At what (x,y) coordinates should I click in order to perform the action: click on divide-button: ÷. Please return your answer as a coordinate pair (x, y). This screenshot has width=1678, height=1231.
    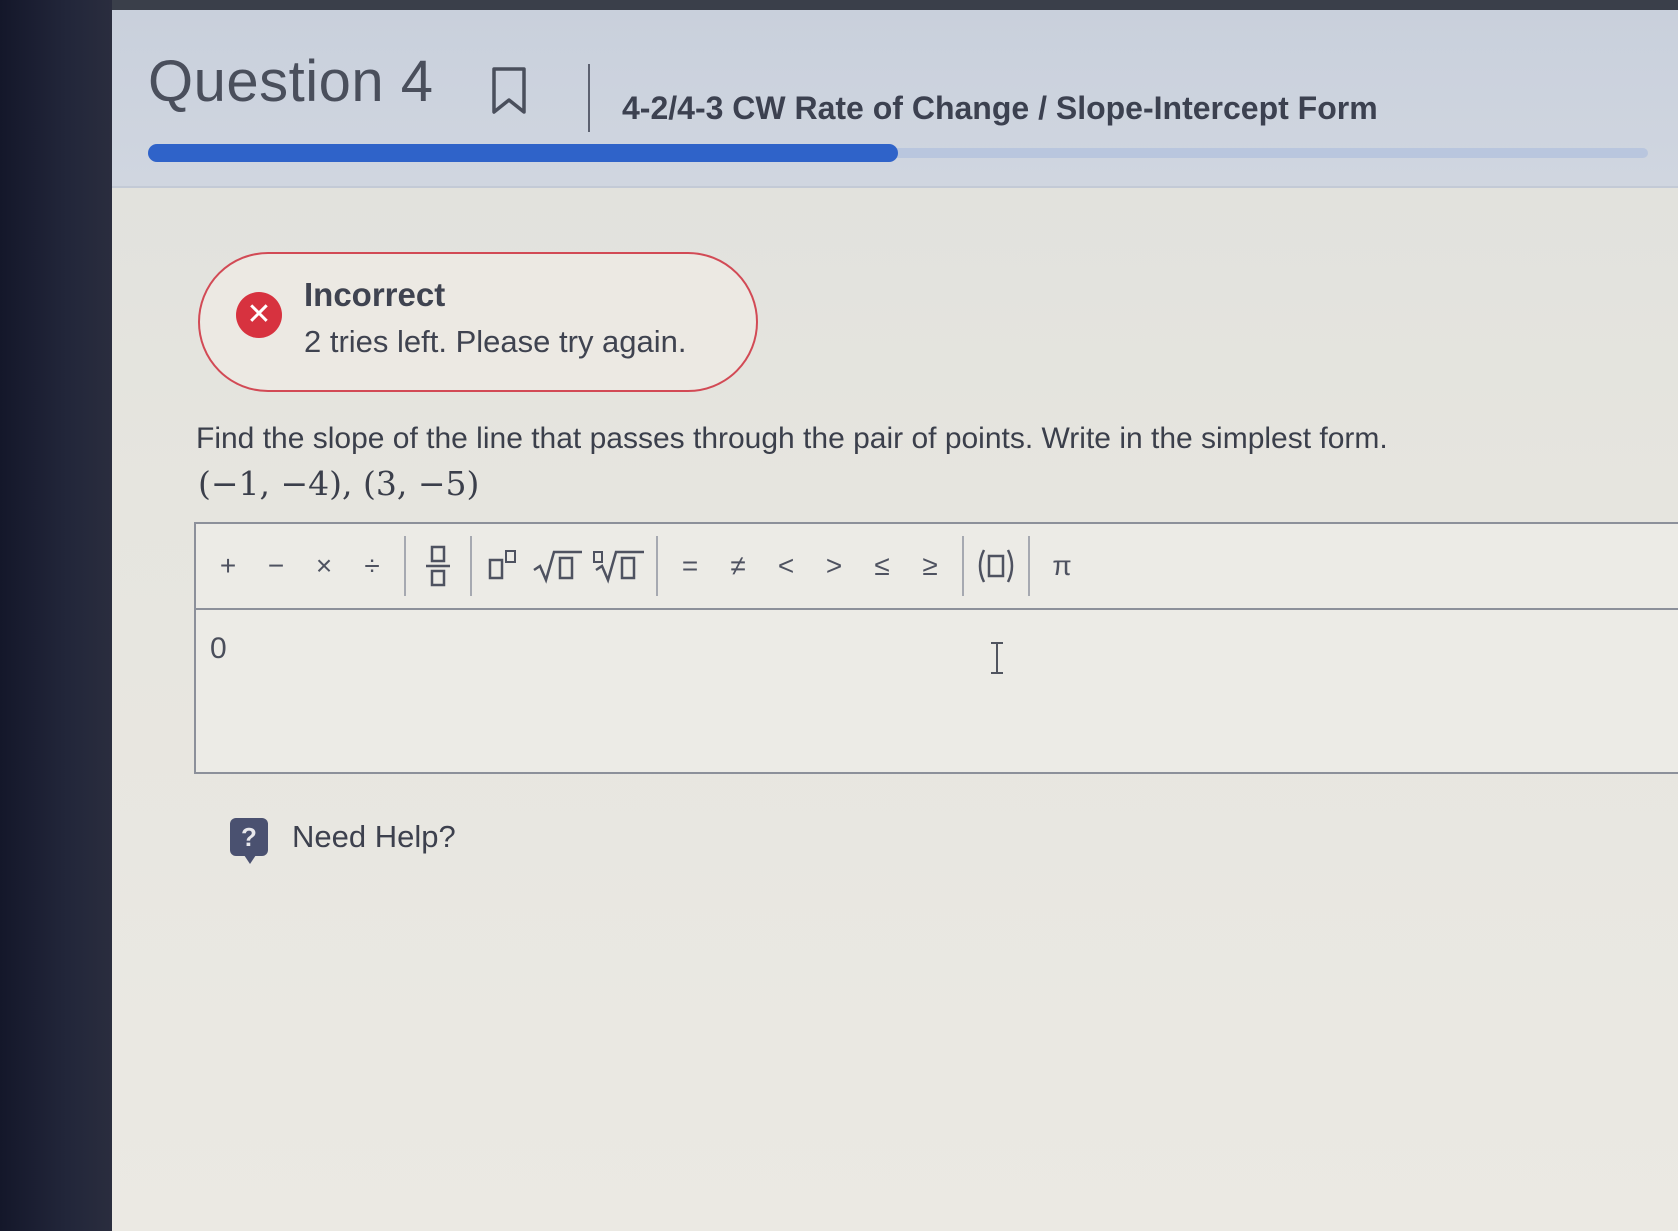
    Looking at the image, I should click on (372, 566).